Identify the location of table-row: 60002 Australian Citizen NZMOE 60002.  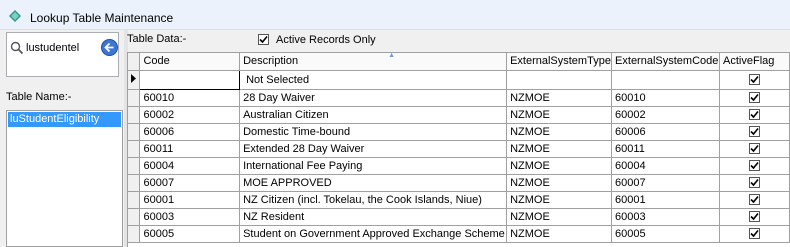
(459, 115).